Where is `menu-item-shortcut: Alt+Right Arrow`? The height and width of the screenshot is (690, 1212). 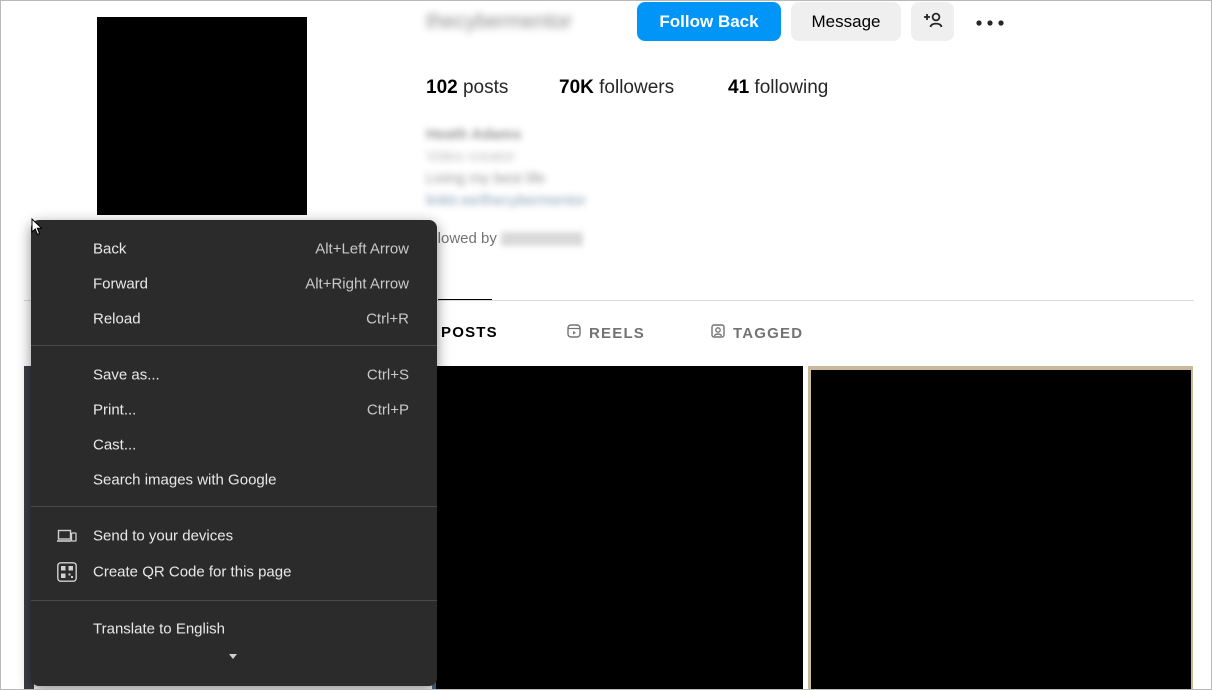 menu-item-shortcut: Alt+Right Arrow is located at coordinates (357, 283).